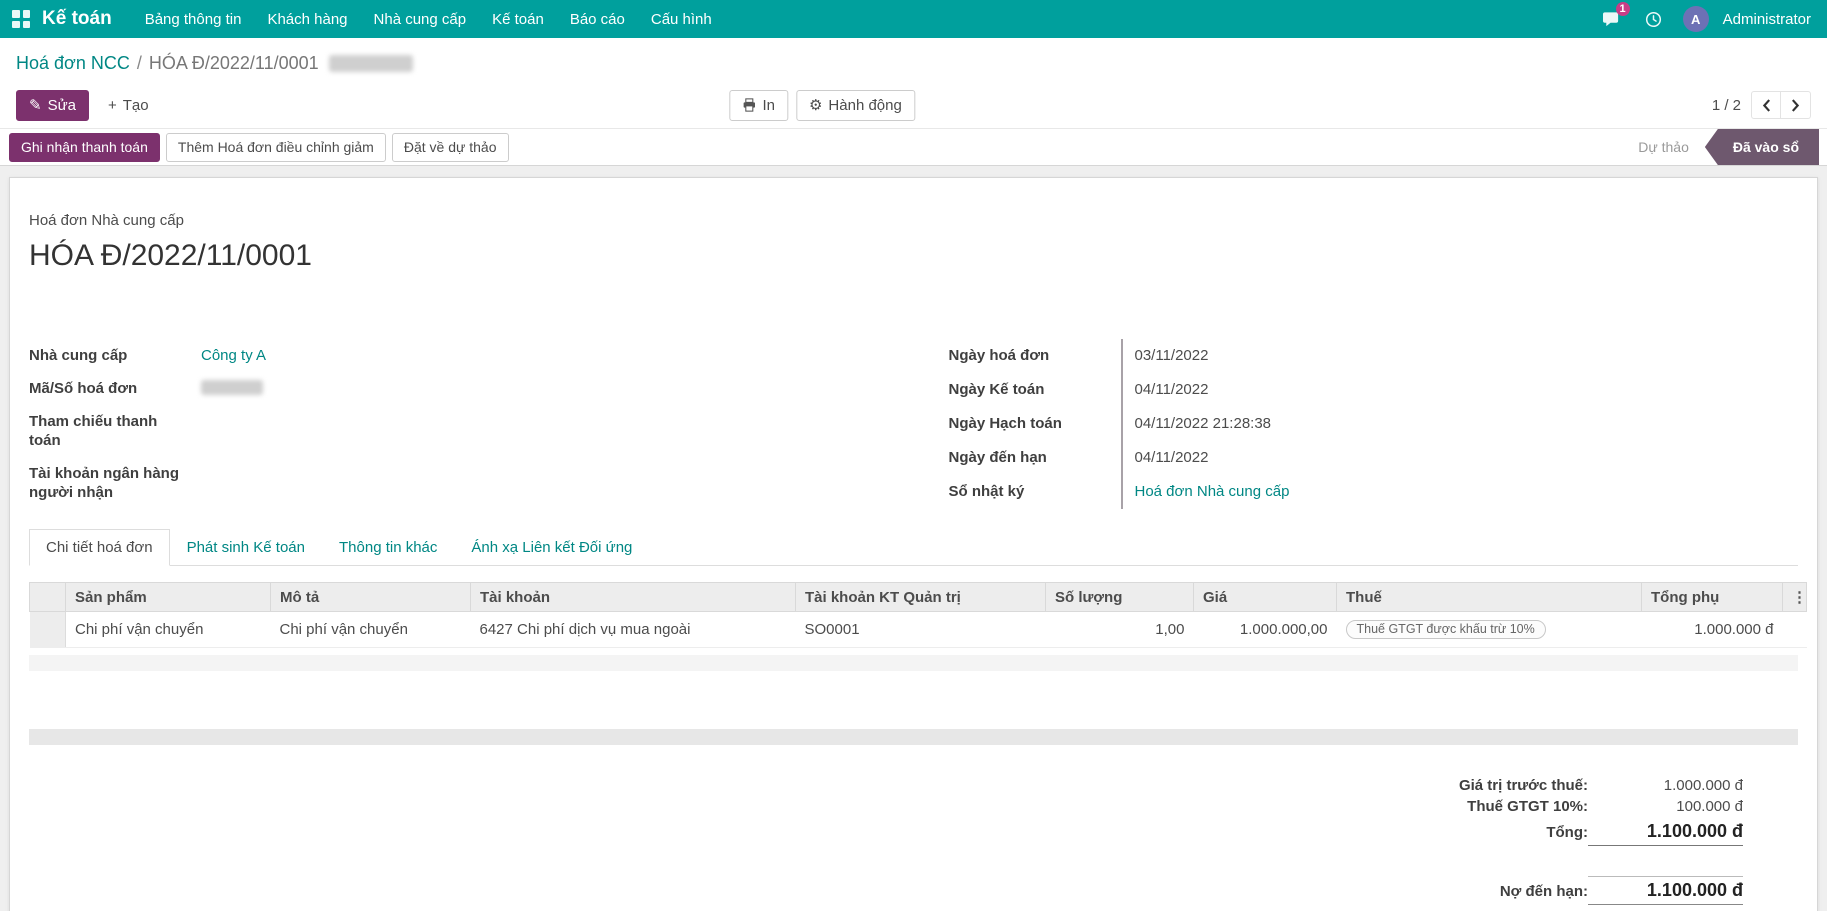 The width and height of the screenshot is (1827, 911). What do you see at coordinates (633, 629) in the screenshot?
I see `cell-account: 6427 Chi phí dịch vụ mua ngoài` at bounding box center [633, 629].